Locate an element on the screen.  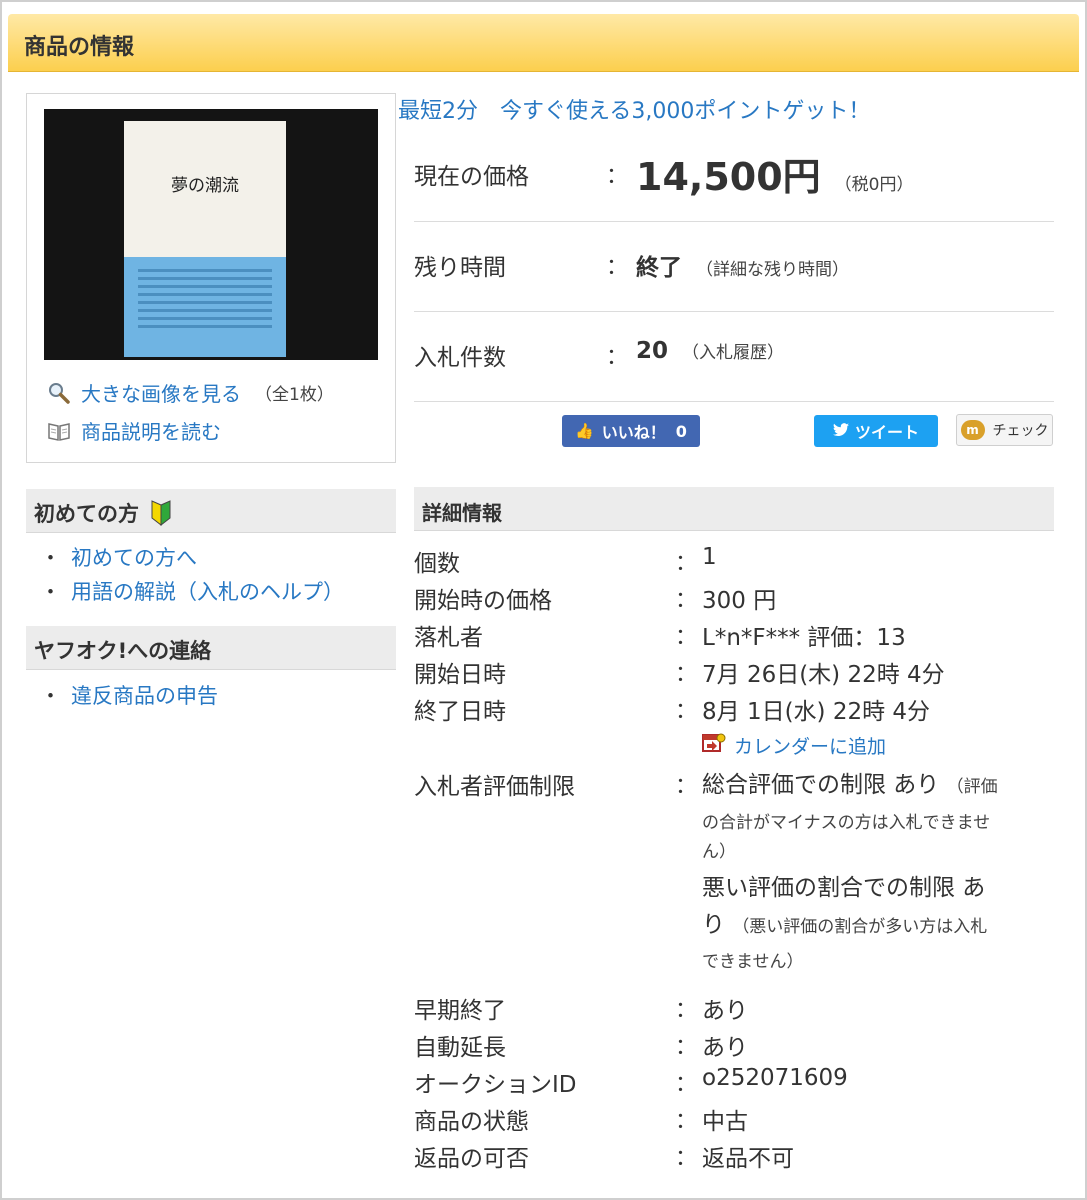
price-tax: （税0円） is located at coordinates (874, 185).